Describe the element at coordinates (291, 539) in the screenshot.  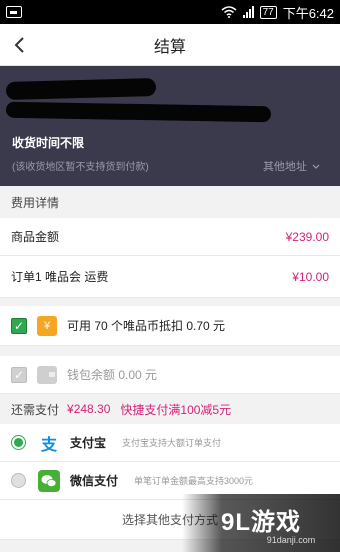
I see `watermark-url: 91danji.com` at that location.